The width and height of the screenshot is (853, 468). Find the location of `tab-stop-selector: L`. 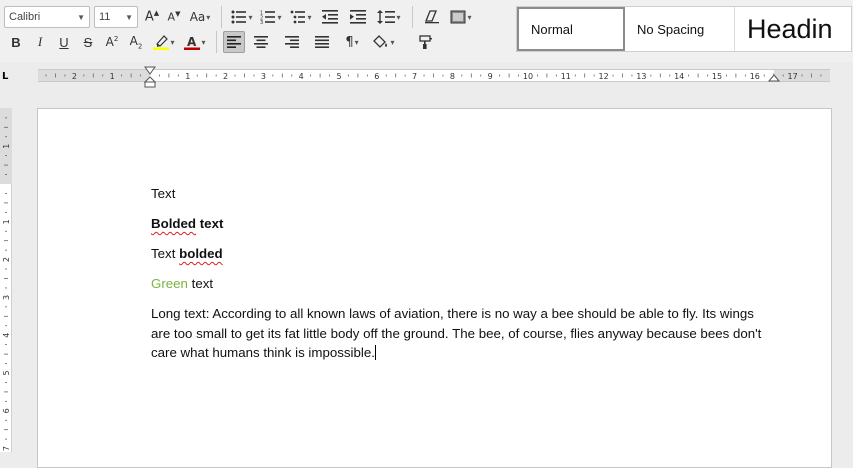

tab-stop-selector: L is located at coordinates (5, 76).